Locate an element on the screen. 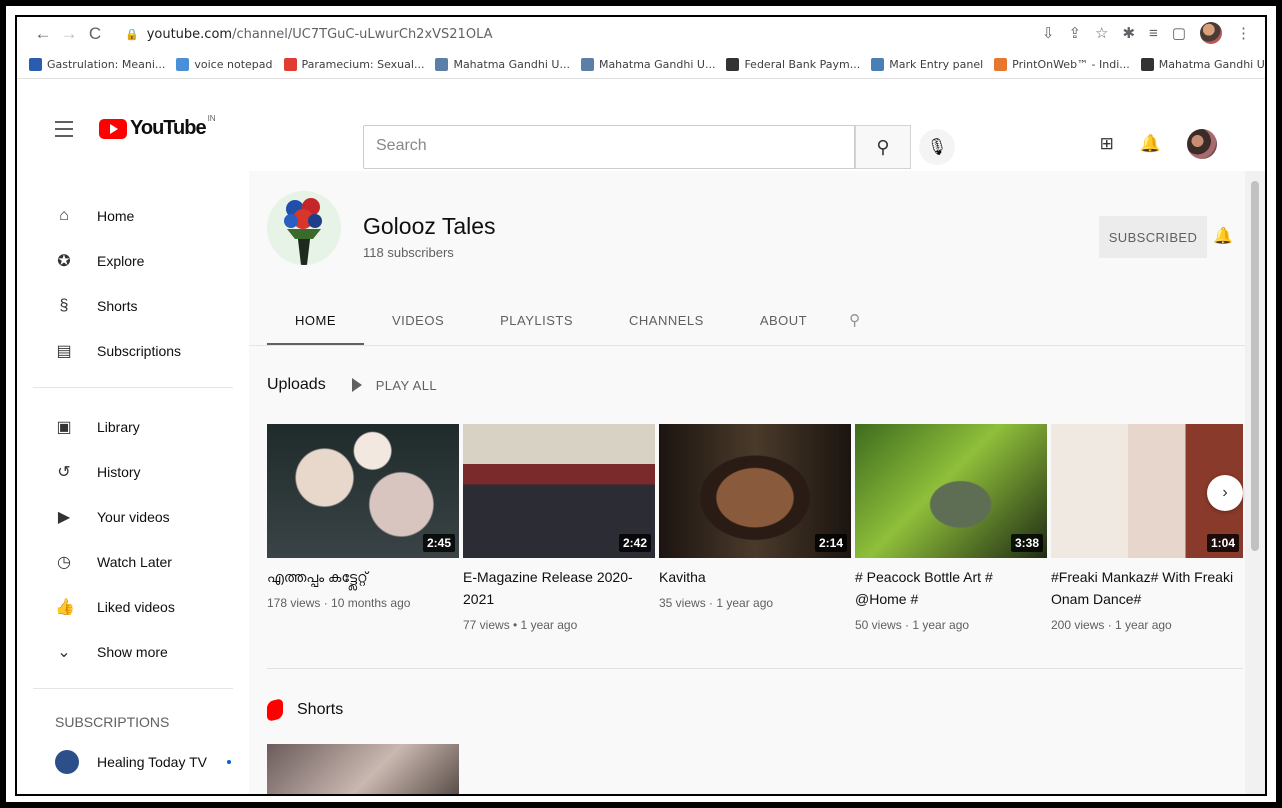  browser-actions: ⇩ ⇪ ☆ ✱ ≡ ▢ ⋮ is located at coordinates (1146, 33).